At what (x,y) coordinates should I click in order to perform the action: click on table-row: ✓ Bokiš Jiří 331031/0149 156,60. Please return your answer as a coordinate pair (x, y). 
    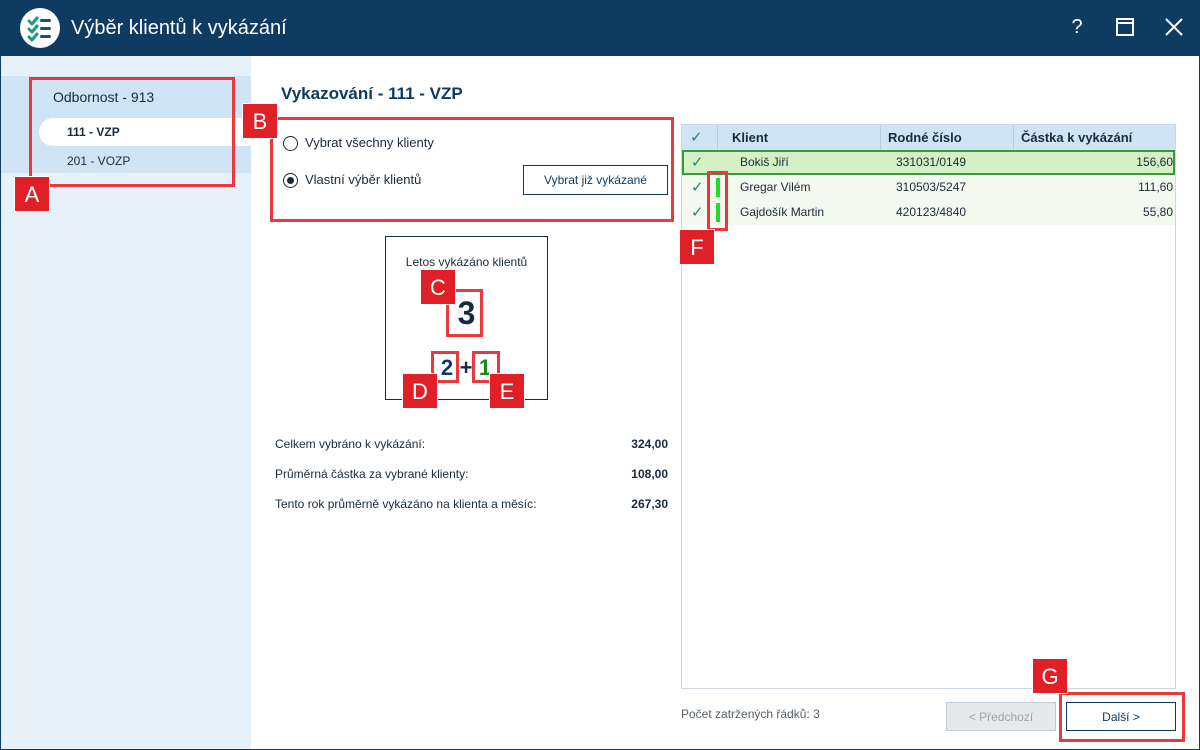
    Looking at the image, I should click on (928, 162).